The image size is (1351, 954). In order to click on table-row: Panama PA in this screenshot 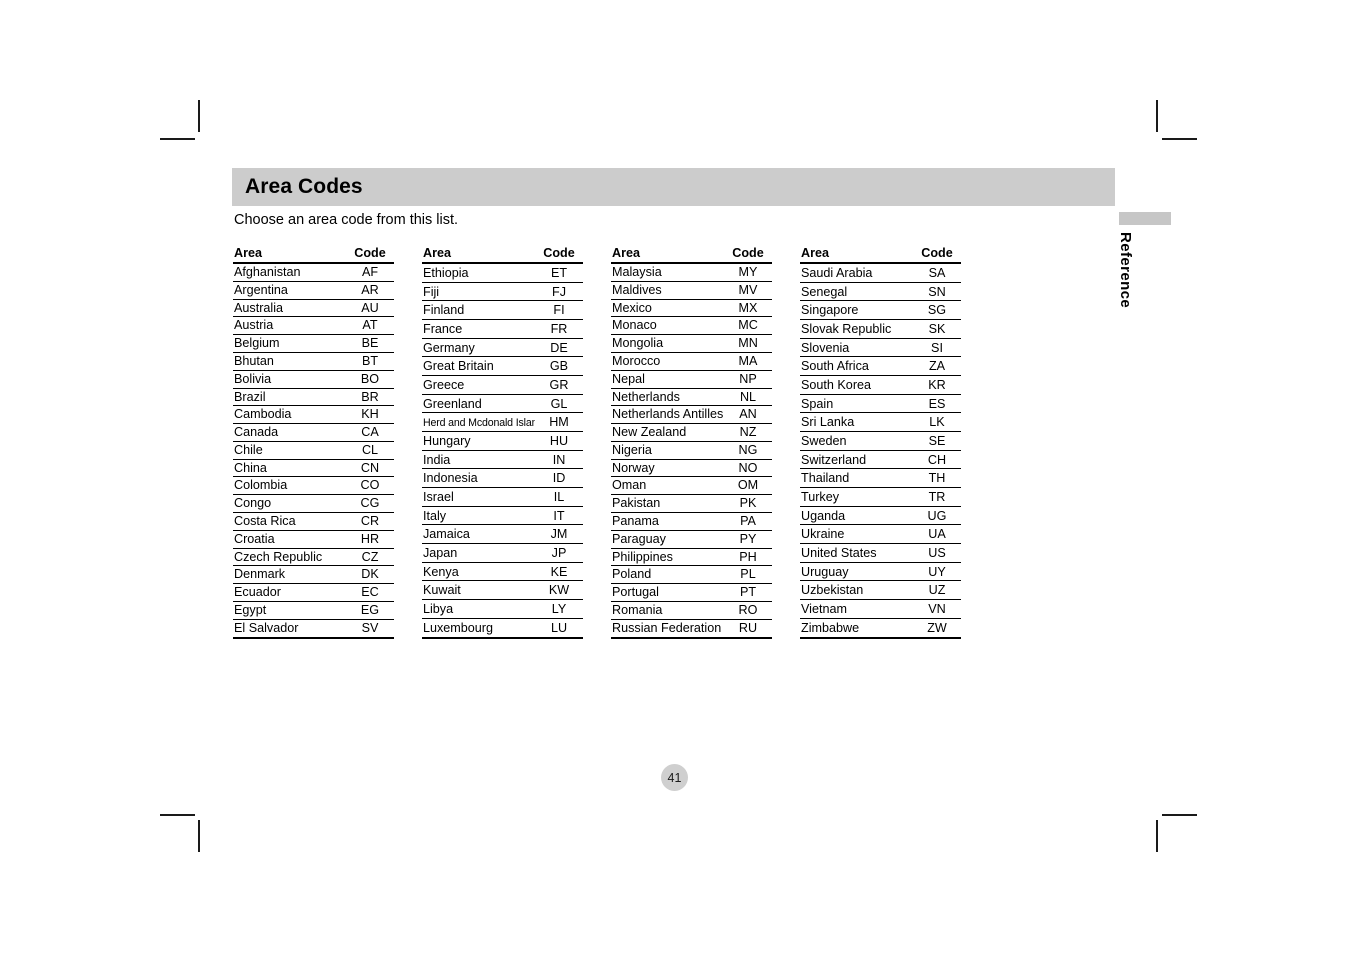, I will do `click(691, 521)`.